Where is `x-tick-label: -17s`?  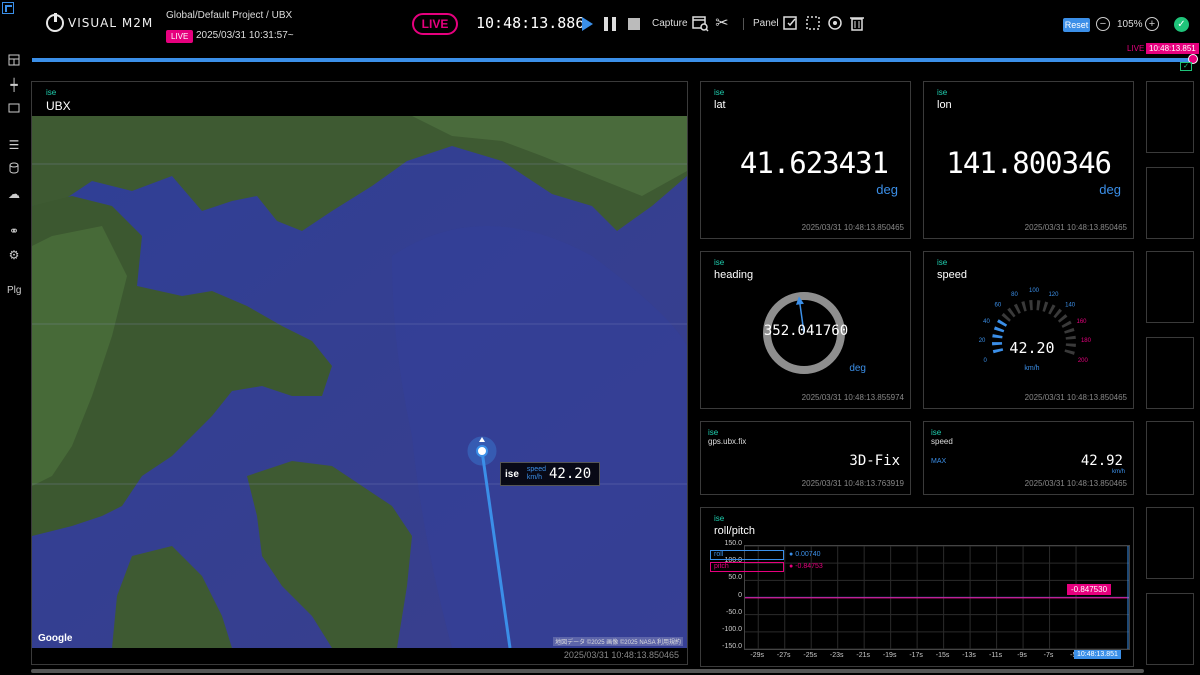
x-tick-label: -17s is located at coordinates (916, 655).